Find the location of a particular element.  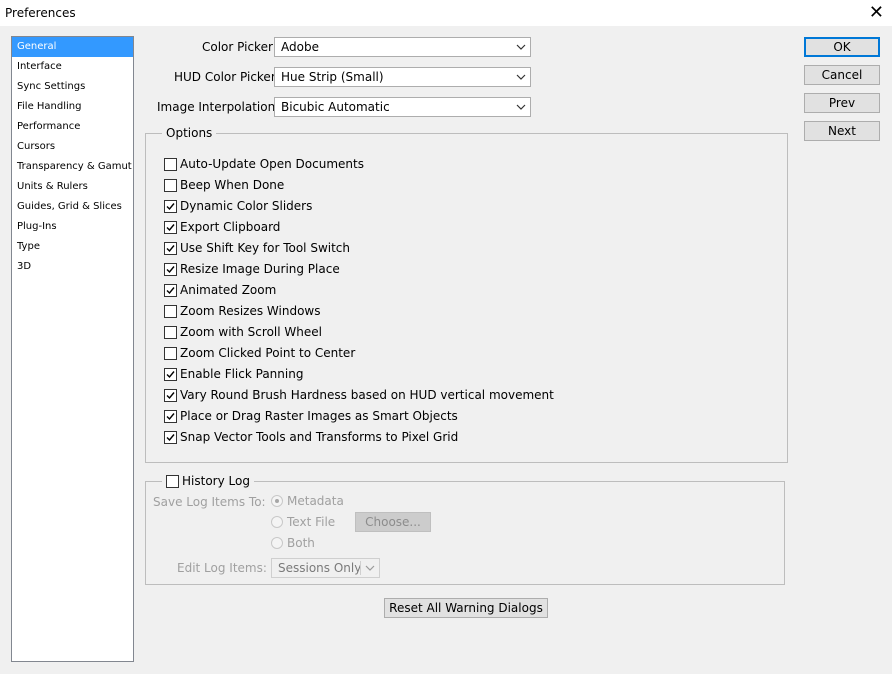

option-auto-update-open-documents: Auto-Update Open Documents is located at coordinates (264, 164).